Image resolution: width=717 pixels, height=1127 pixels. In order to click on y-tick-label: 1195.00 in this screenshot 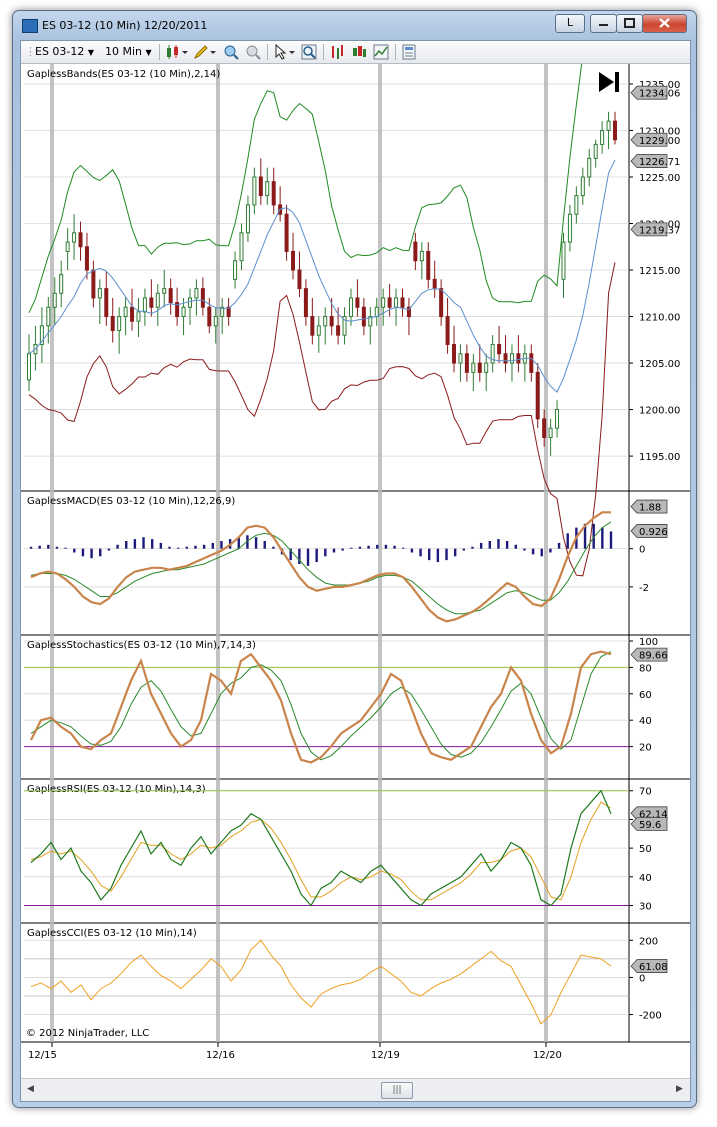, I will do `click(659, 457)`.